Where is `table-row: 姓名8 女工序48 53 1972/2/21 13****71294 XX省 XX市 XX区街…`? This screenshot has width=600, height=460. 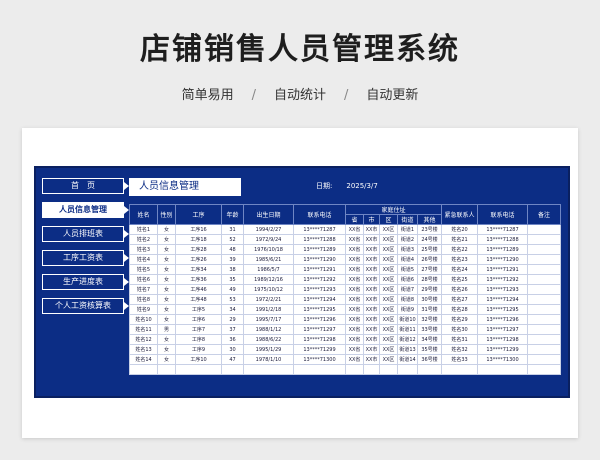 table-row: 姓名8 女工序48 53 1972/2/21 13****71294 XX省 XX市 XX区街… is located at coordinates (345, 299).